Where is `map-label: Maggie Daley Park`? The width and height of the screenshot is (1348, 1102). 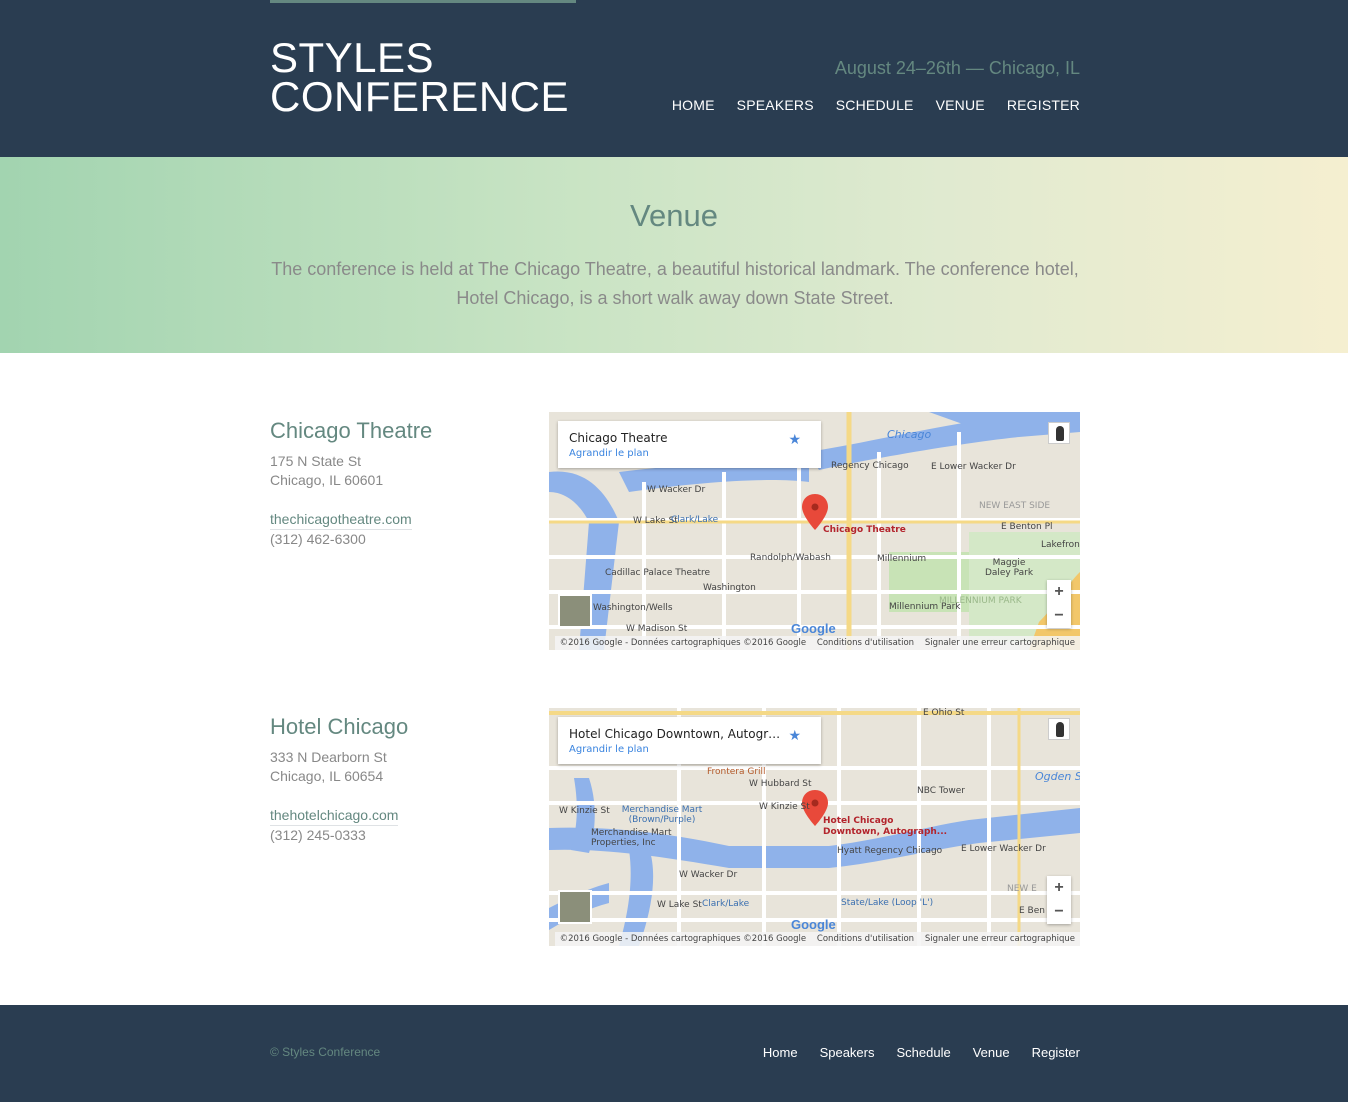 map-label: Maggie Daley Park is located at coordinates (1009, 568).